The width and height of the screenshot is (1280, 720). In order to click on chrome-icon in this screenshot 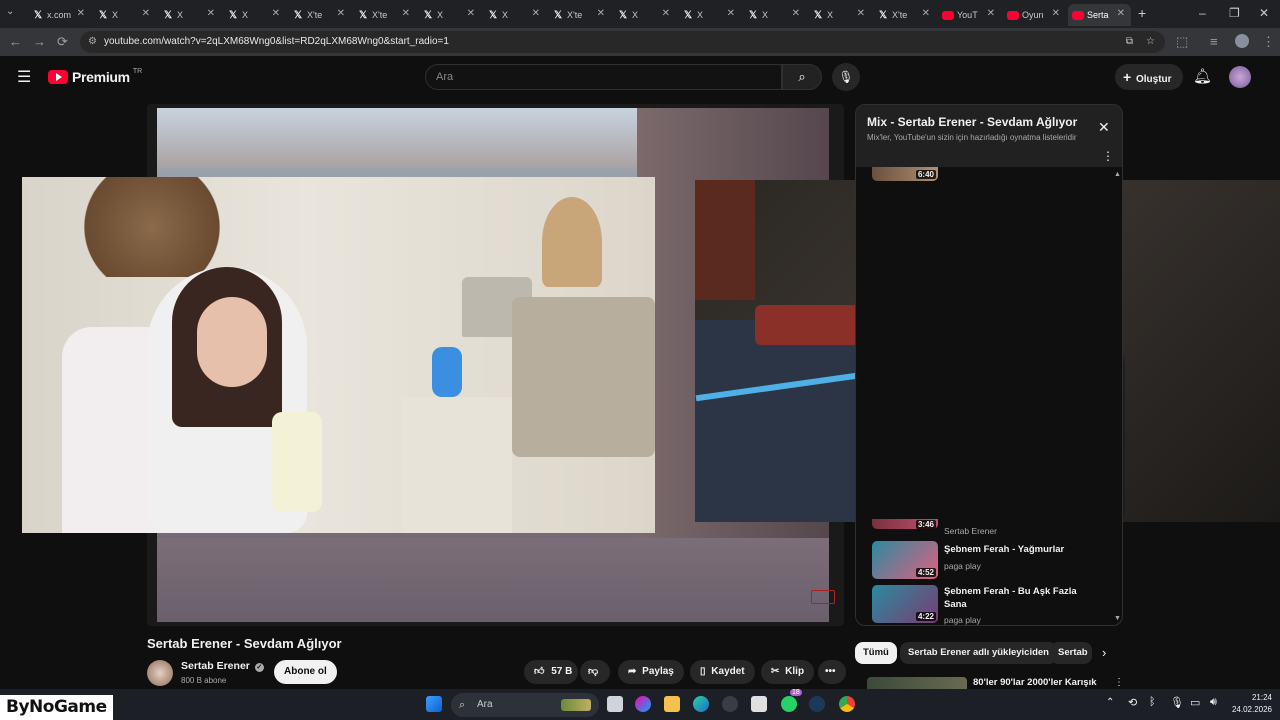, I will do `click(847, 704)`.